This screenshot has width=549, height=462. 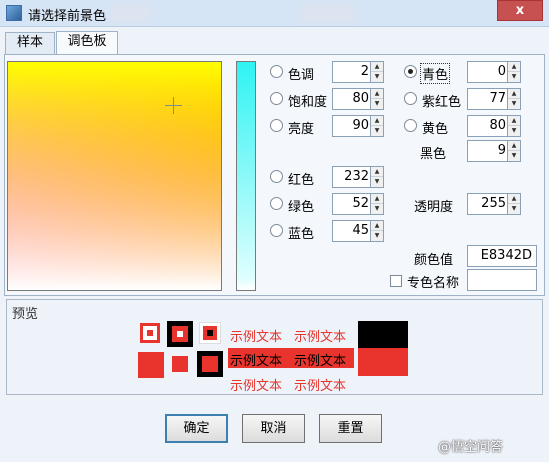 I want to click on magenta-value: 77, so click(x=497, y=98).